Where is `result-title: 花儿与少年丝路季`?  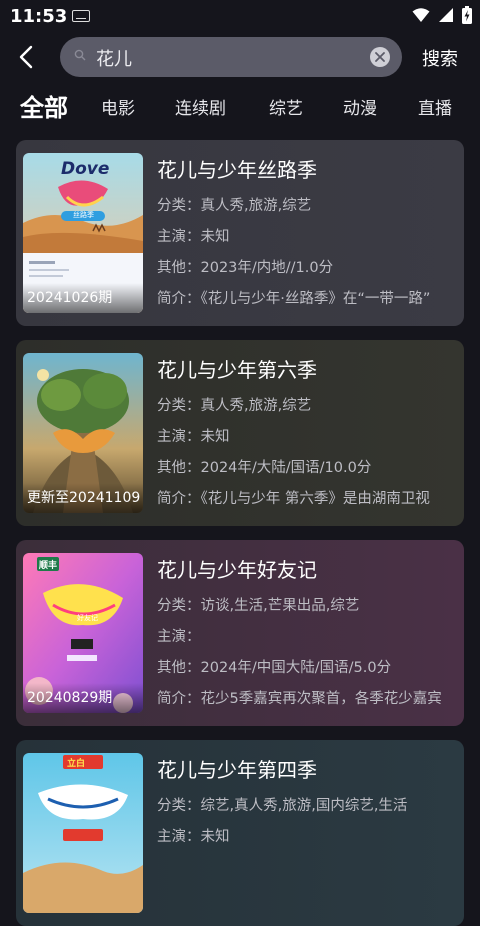 result-title: 花儿与少年丝路季 is located at coordinates (237, 170).